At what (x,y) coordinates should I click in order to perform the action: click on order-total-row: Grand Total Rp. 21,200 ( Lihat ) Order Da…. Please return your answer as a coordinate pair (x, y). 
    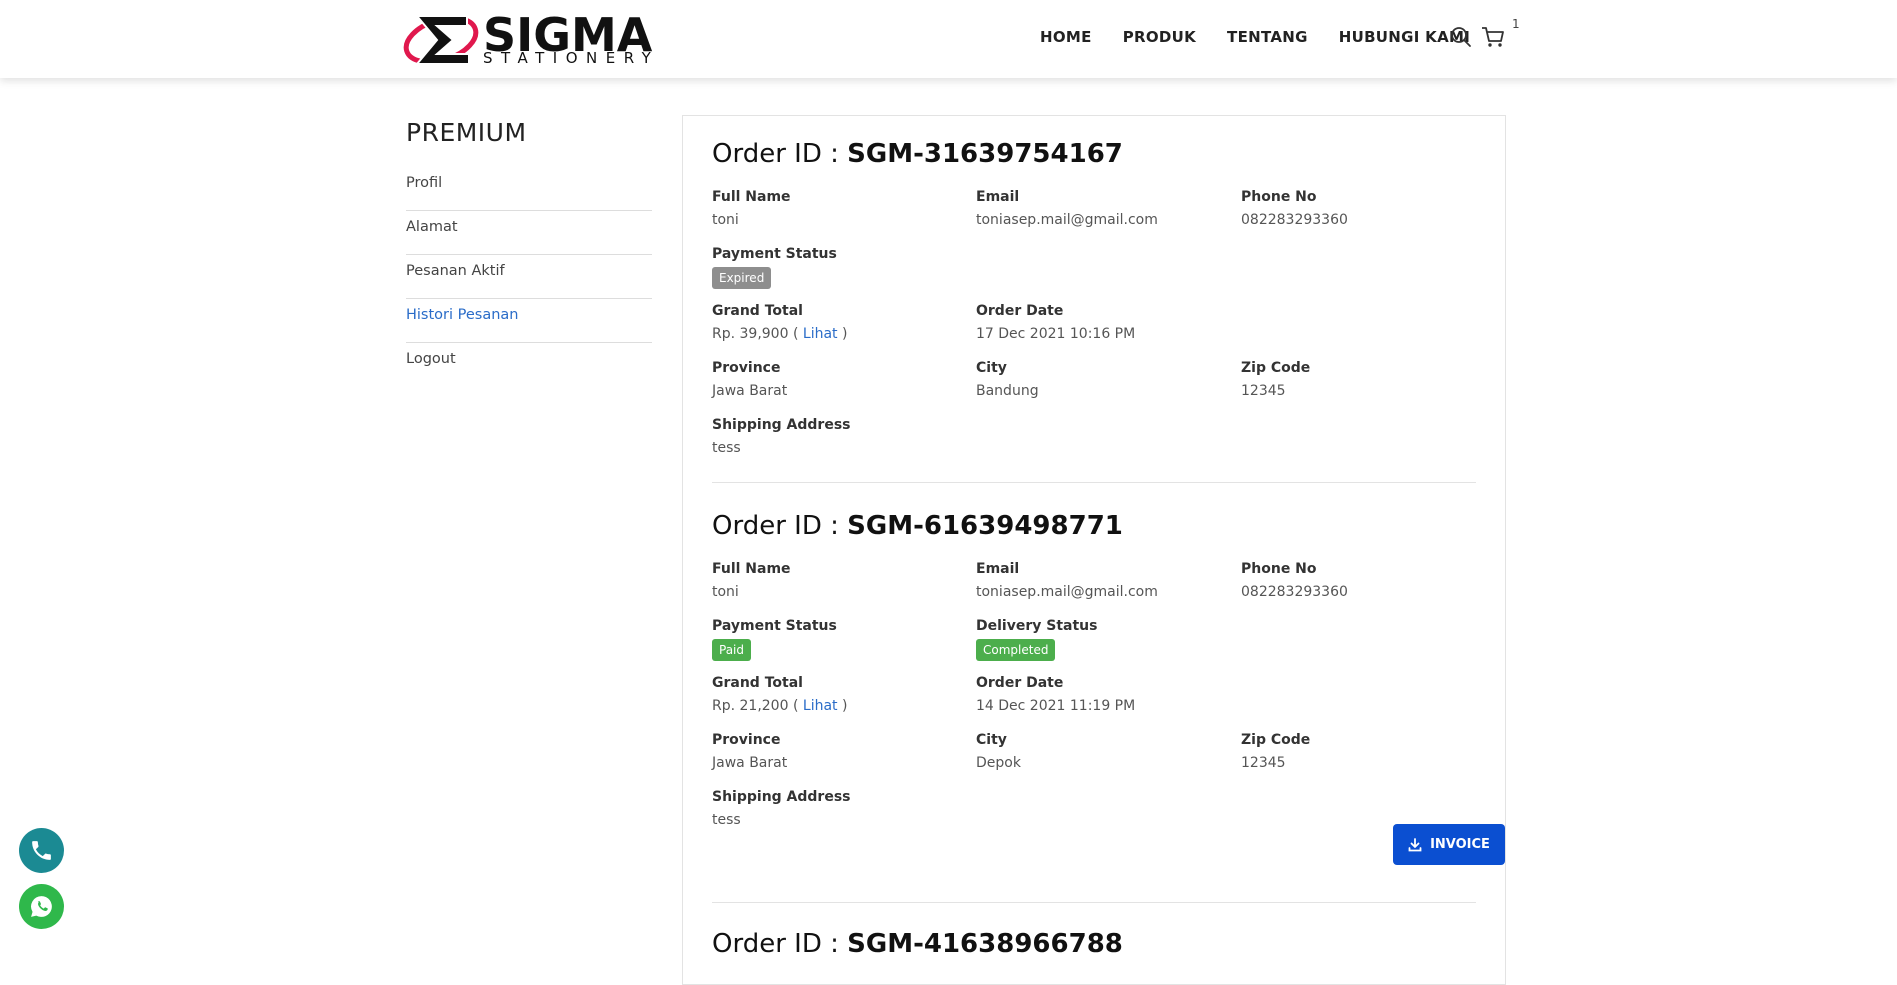
    Looking at the image, I should click on (1094, 698).